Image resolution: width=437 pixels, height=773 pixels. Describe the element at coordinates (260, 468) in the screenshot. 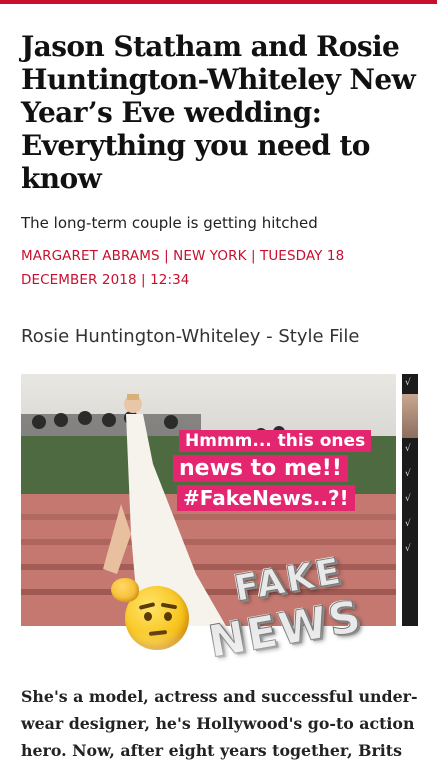

I see `sticker-line-2: news to me!!` at that location.